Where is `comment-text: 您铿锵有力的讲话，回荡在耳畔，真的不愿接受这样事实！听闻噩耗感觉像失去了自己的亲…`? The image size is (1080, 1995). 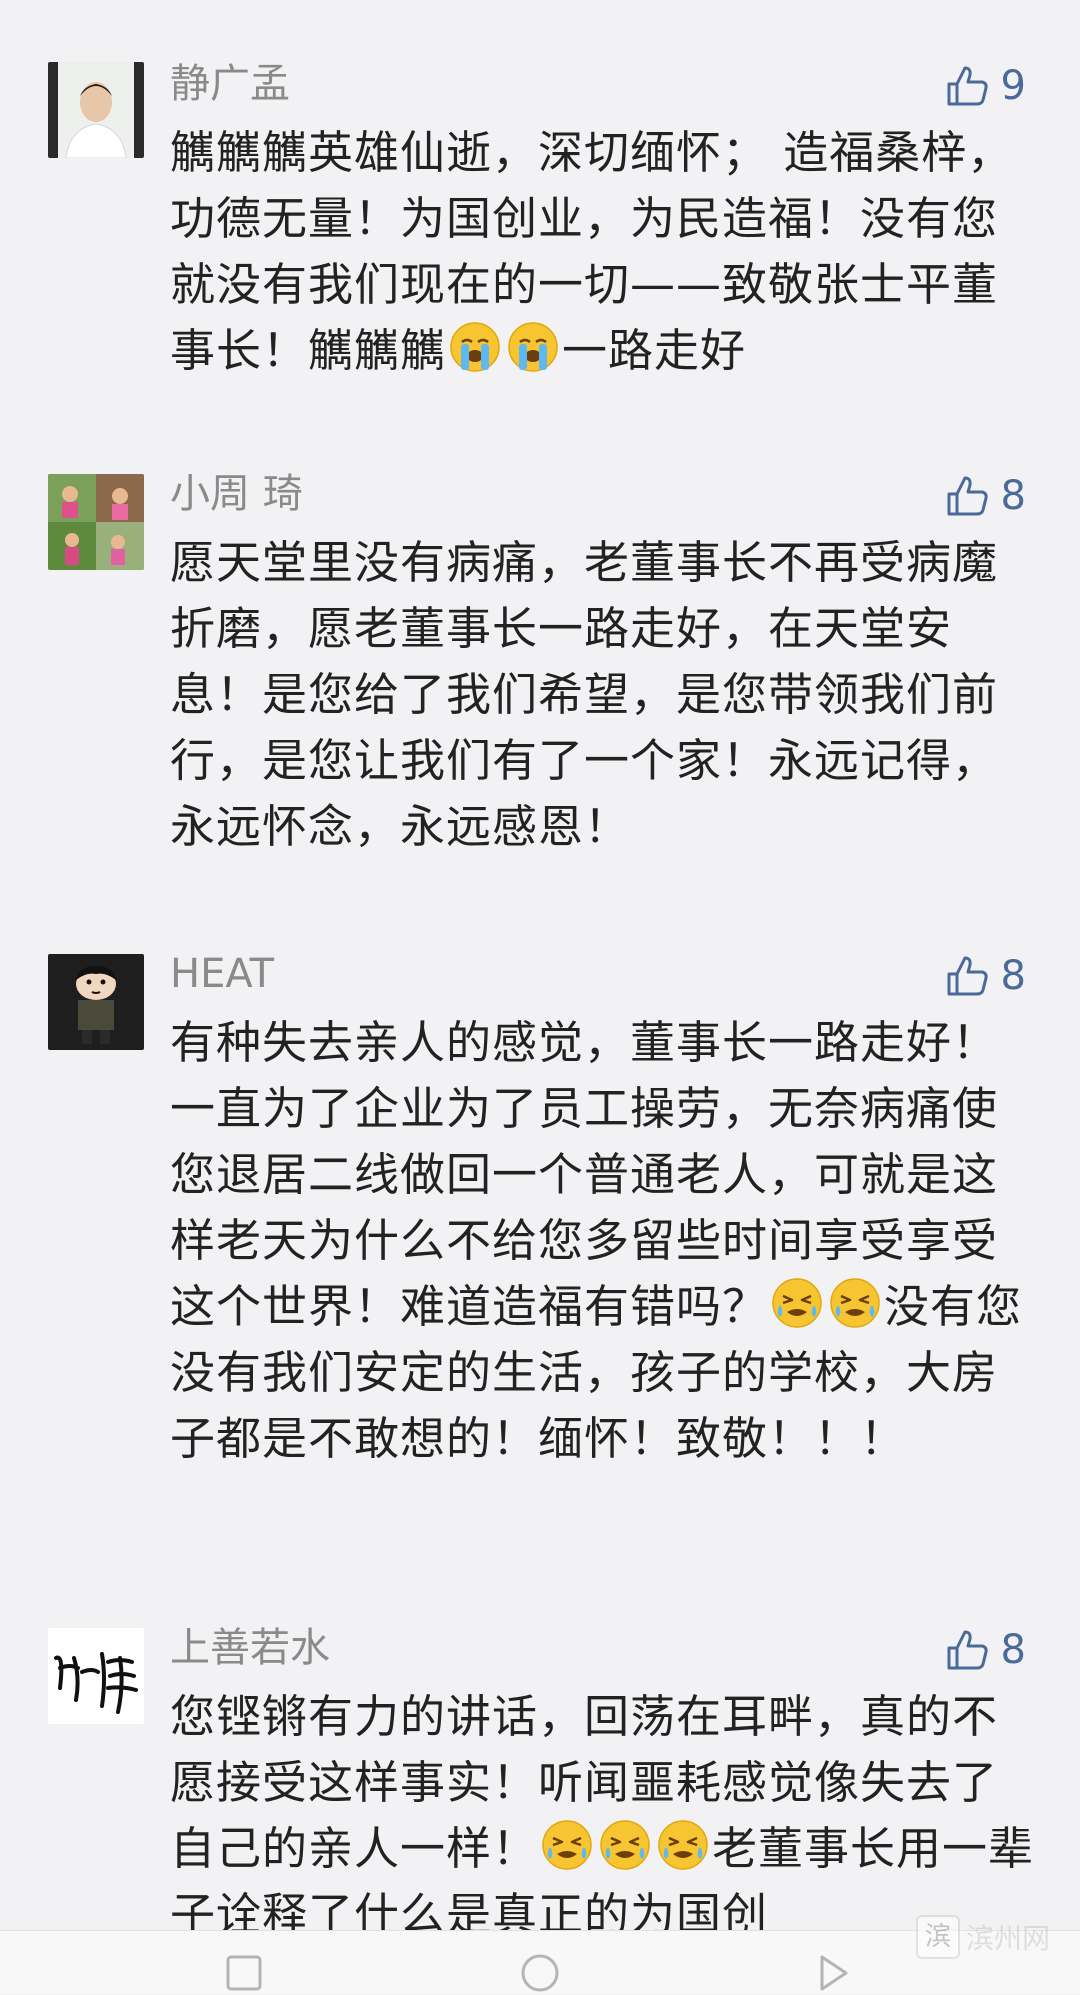 comment-text: 您铿锵有力的讲话，回荡在耳畔，真的不愿接受这样事实！听闻噩耗感觉像失去了自己的亲… is located at coordinates (604, 1807).